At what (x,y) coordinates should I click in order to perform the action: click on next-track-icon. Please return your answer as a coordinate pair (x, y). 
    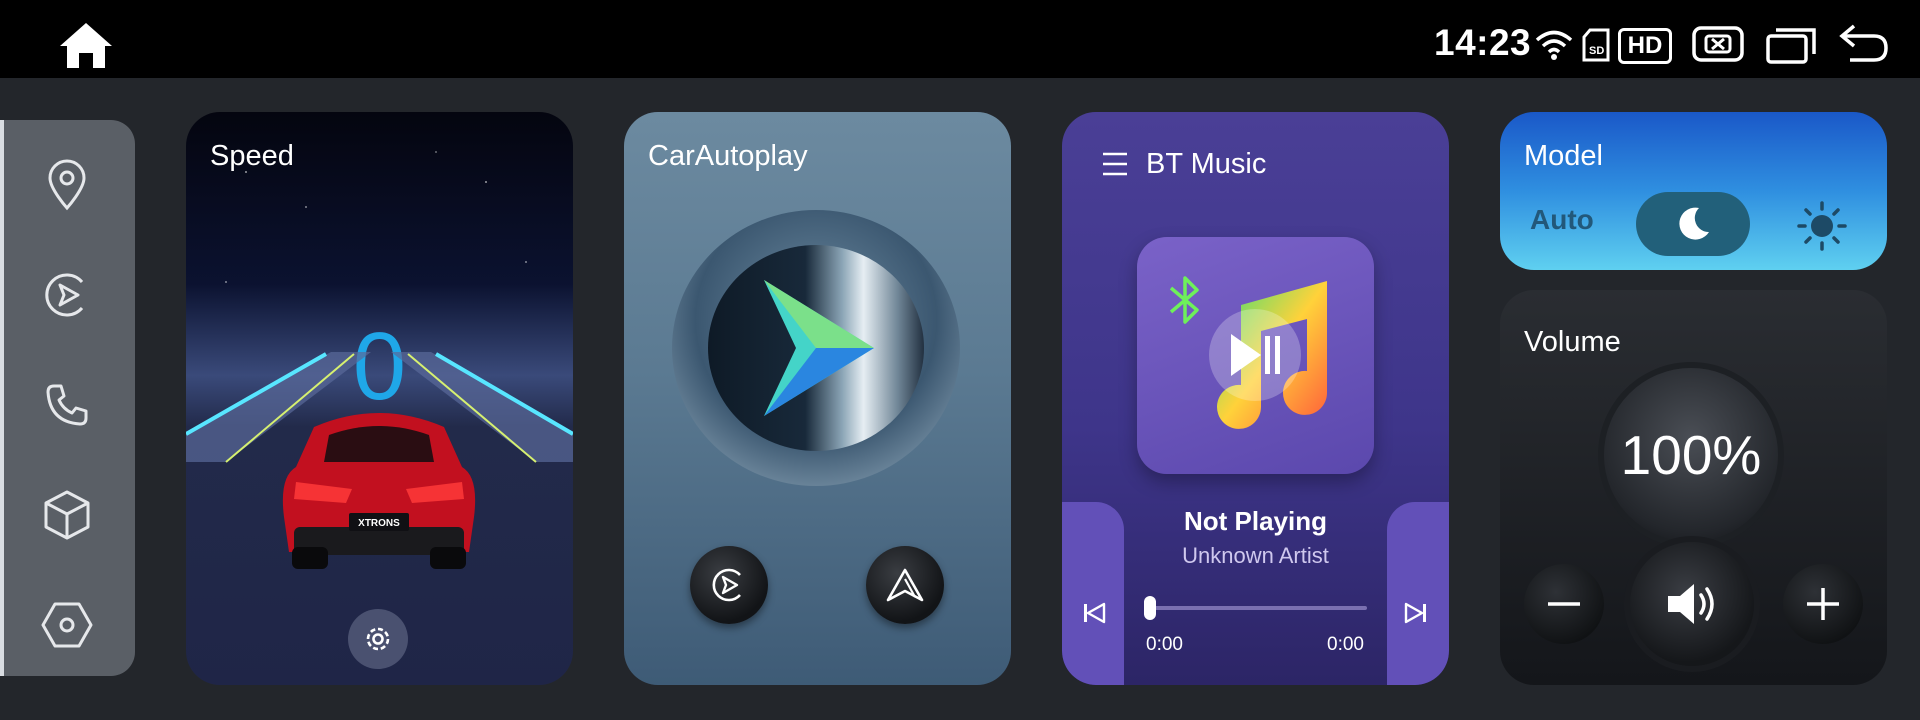
    Looking at the image, I should click on (1416, 613).